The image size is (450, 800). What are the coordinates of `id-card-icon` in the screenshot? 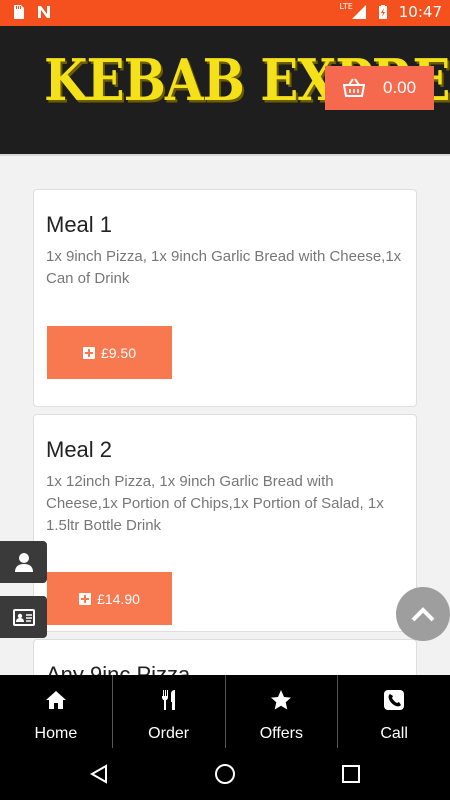 It's located at (23, 617).